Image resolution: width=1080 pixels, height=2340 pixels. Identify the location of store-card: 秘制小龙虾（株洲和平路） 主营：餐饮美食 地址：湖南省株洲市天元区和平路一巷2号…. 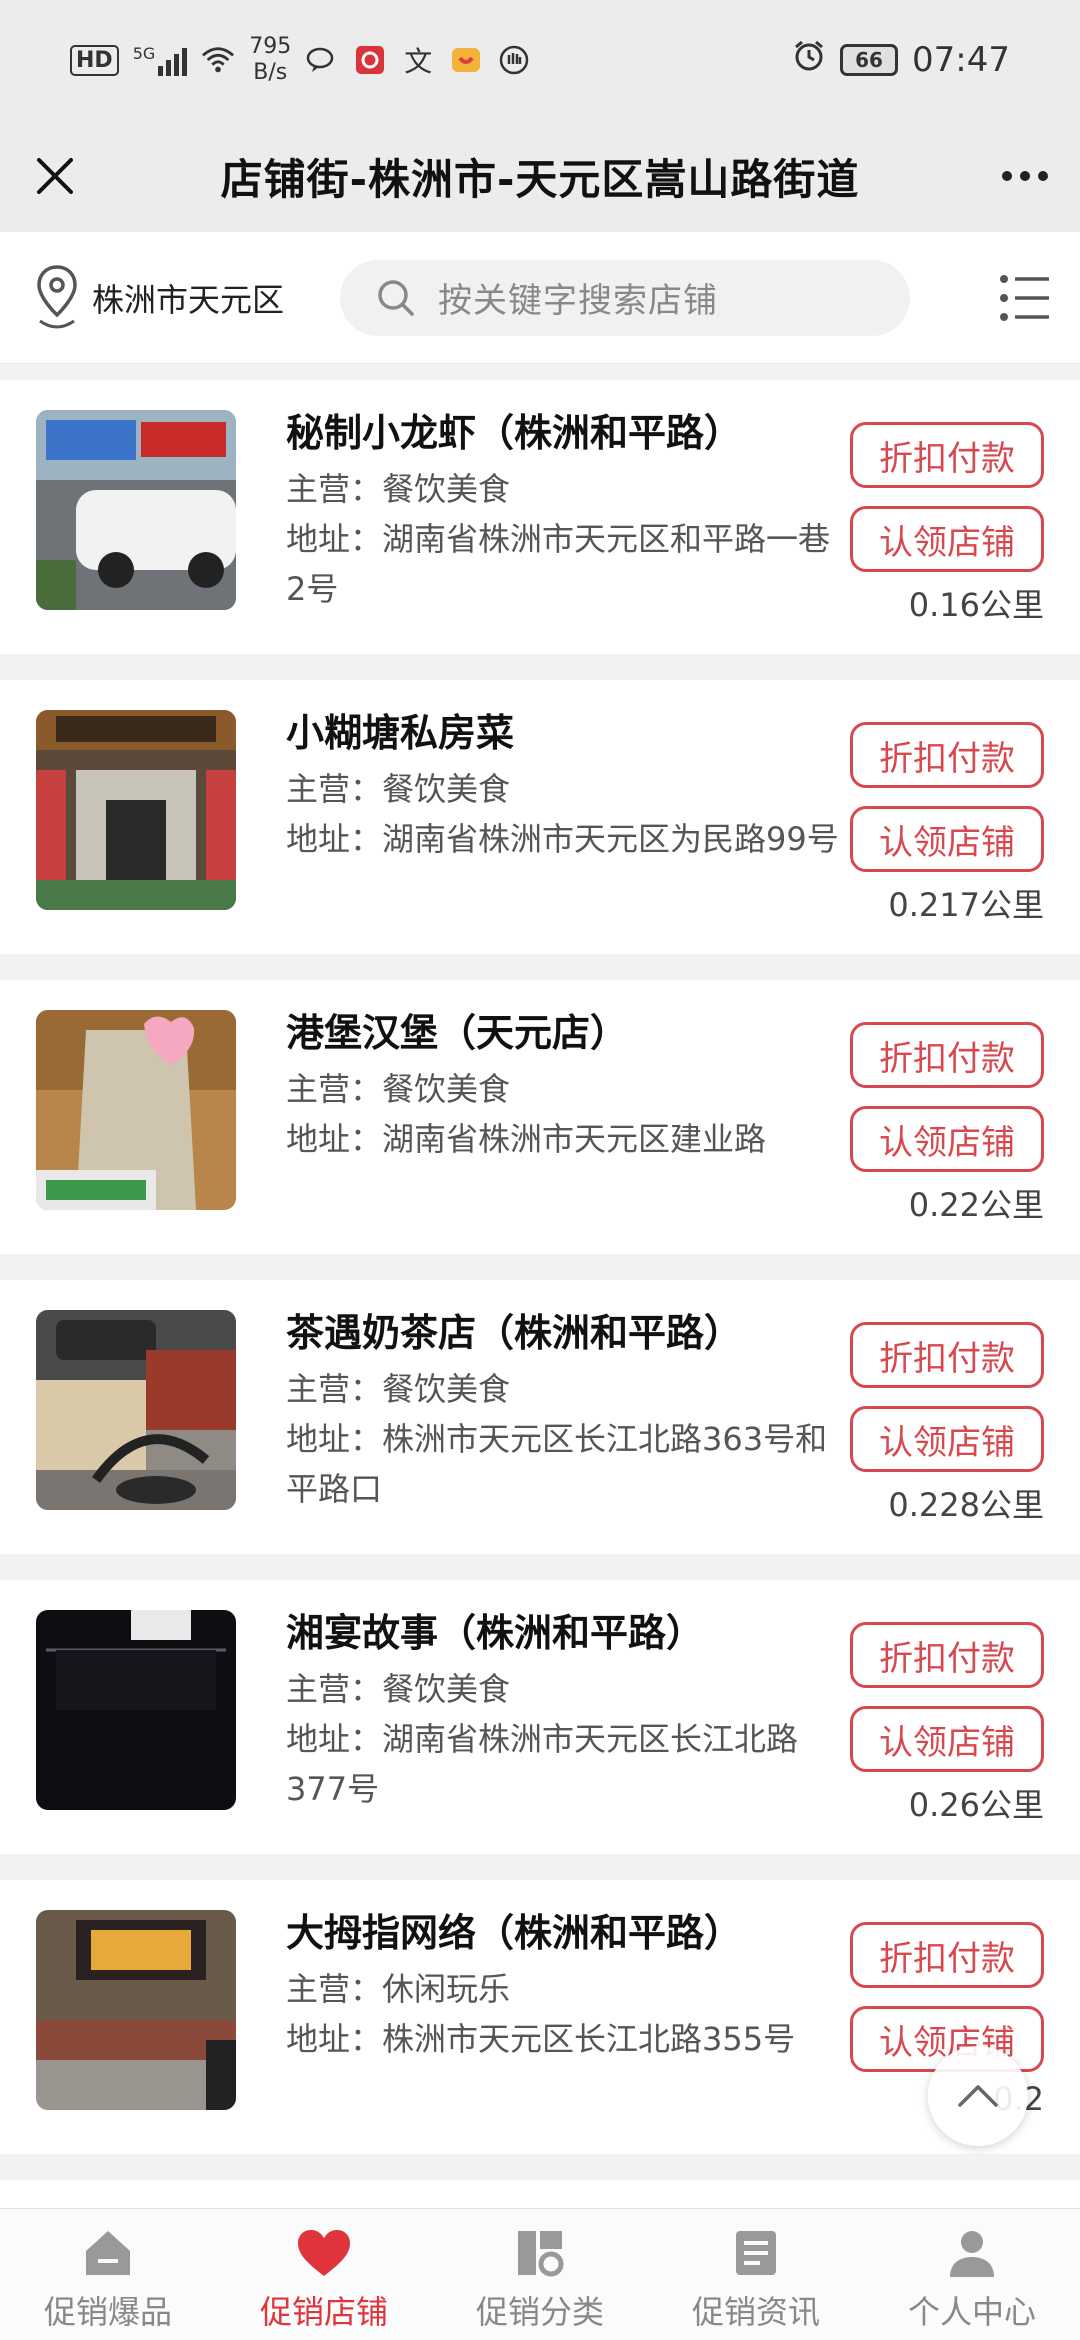
(540, 517).